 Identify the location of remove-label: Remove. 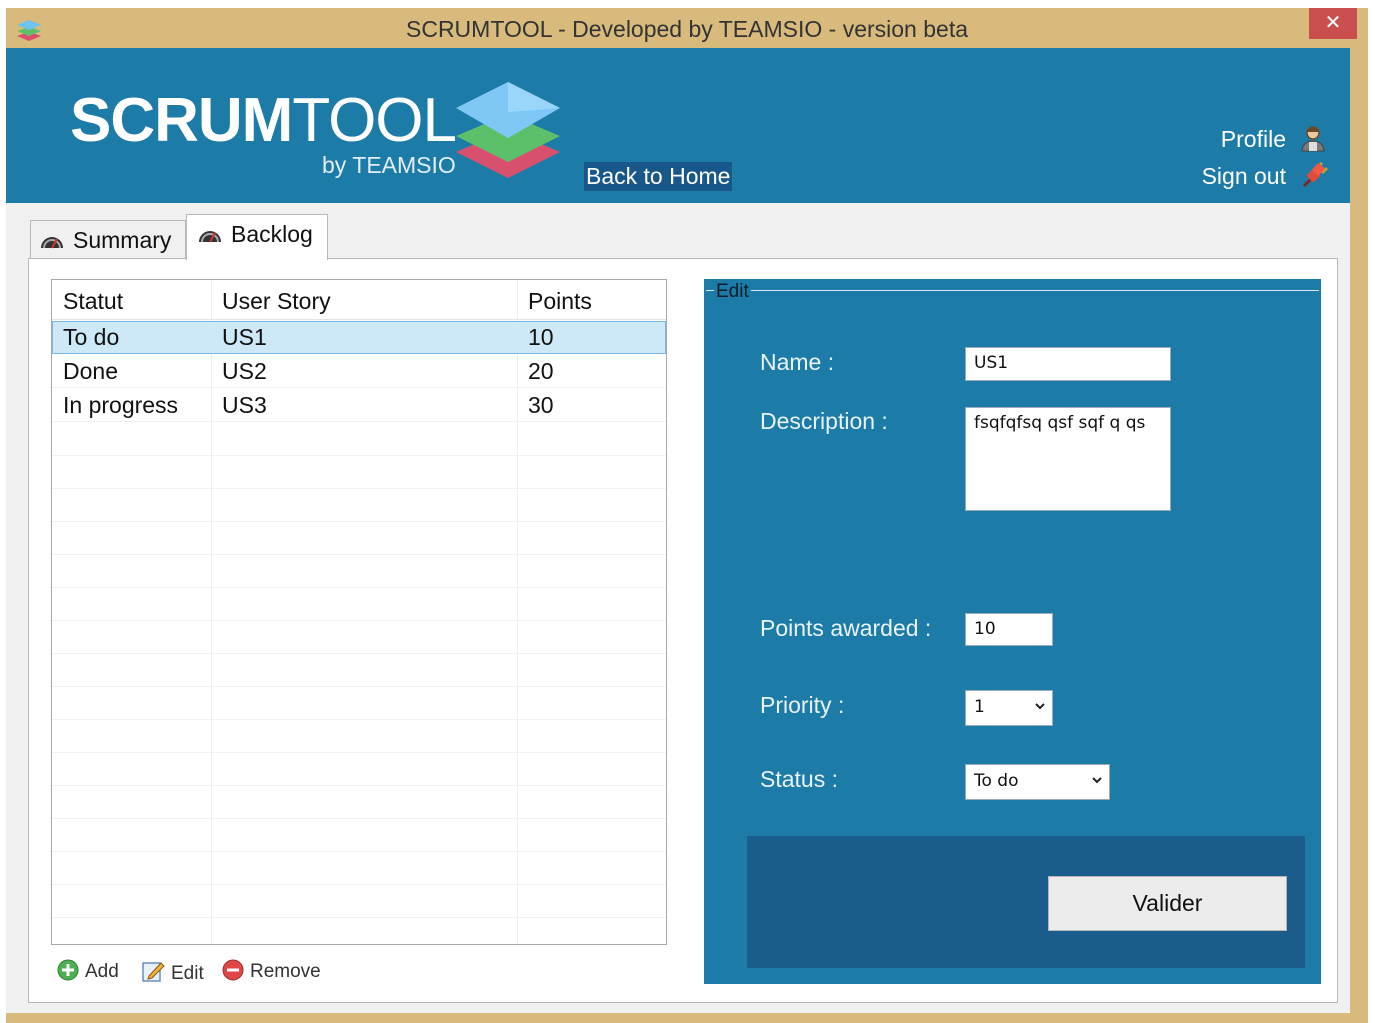
(285, 971).